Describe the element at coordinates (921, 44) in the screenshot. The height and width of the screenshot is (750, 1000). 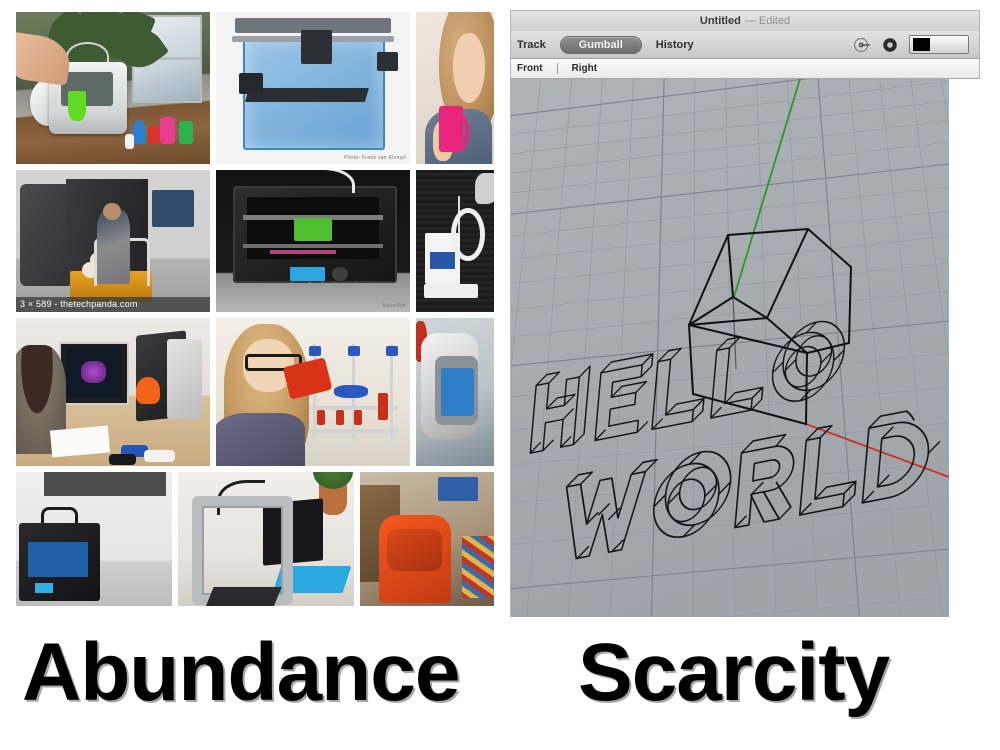
I see `color-swatch-chip` at that location.